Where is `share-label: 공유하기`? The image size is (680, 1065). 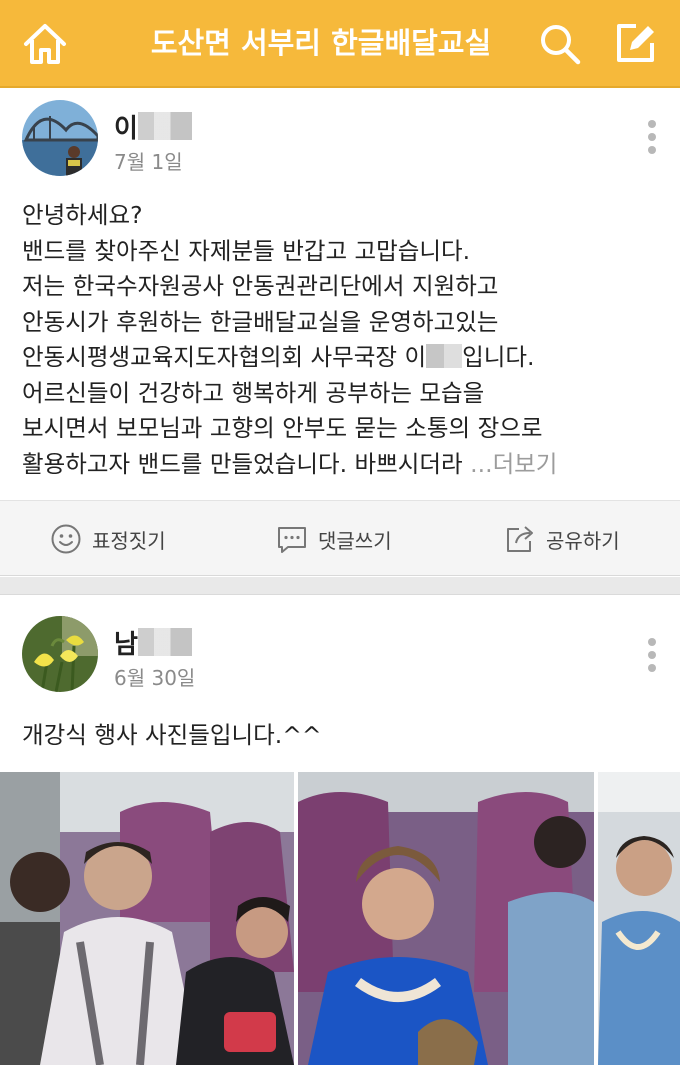 share-label: 공유하기 is located at coordinates (583, 540).